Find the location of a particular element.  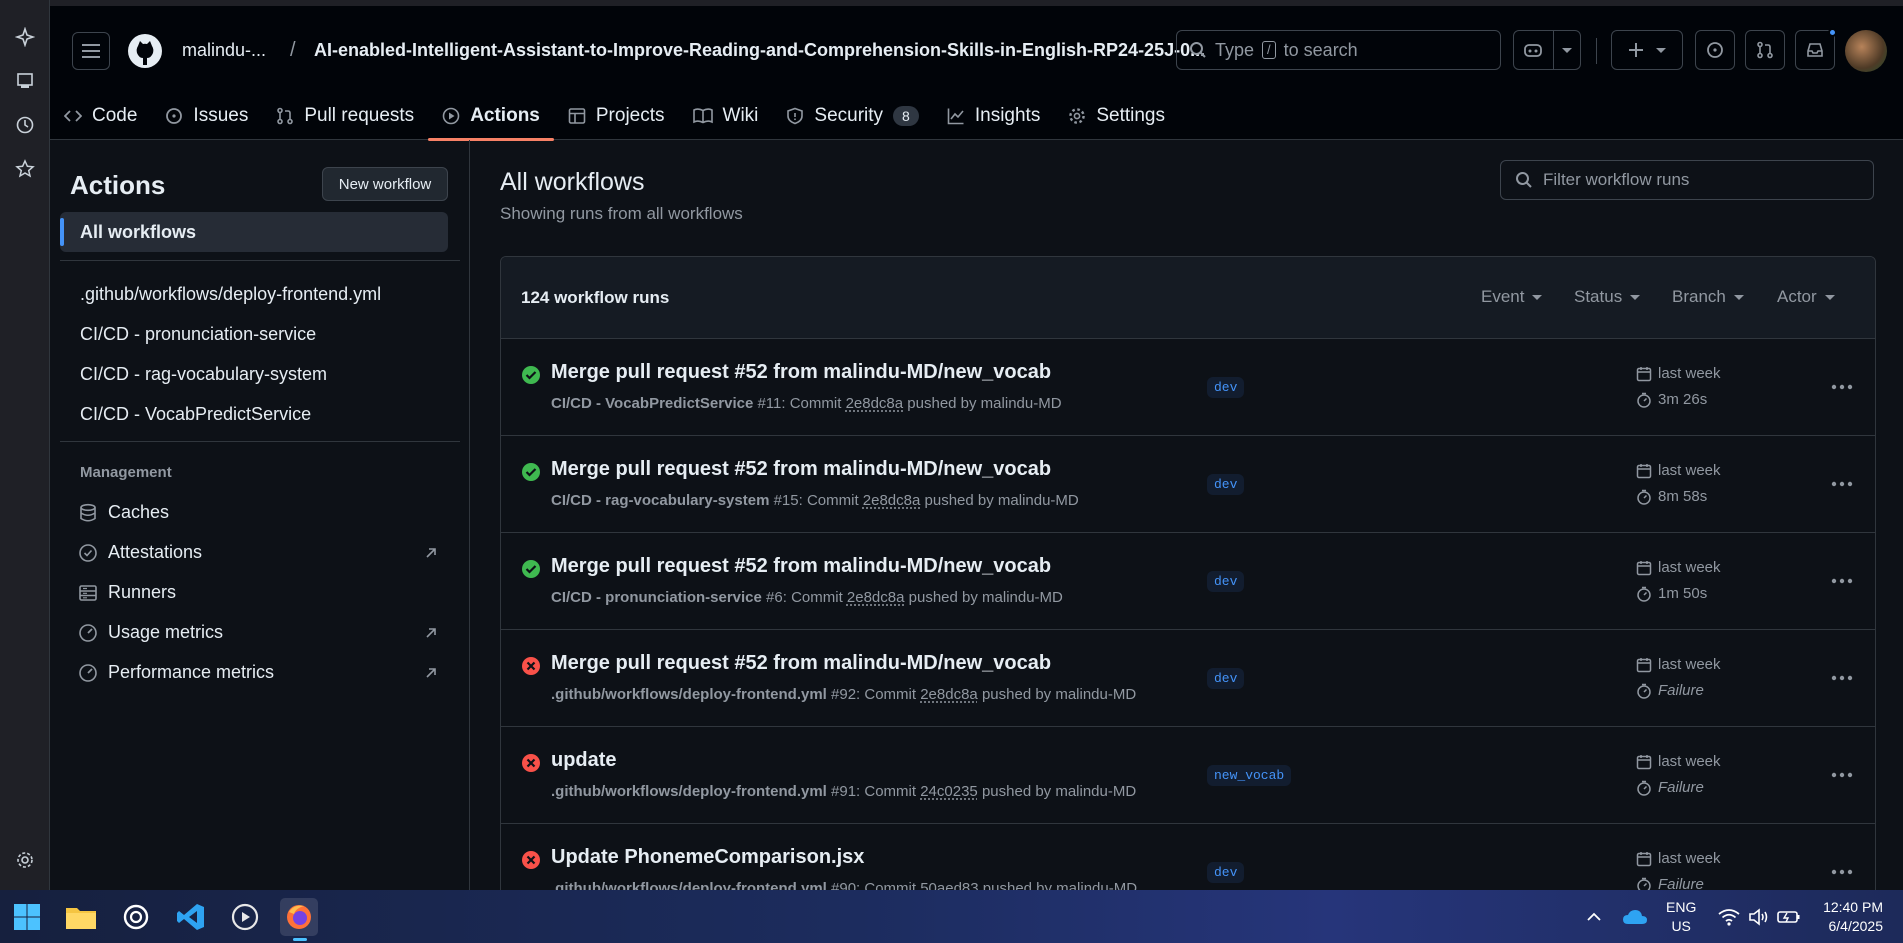

menu-button is located at coordinates (91, 51).